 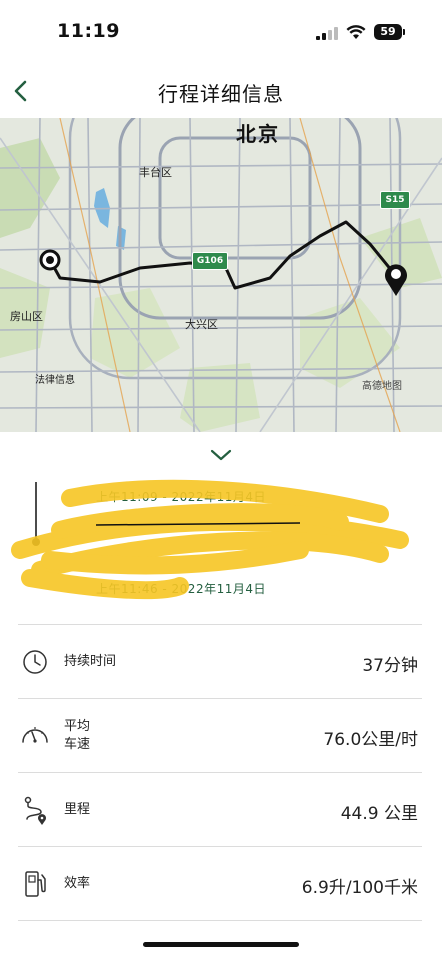 I want to click on battery-tip, so click(x=404, y=32).